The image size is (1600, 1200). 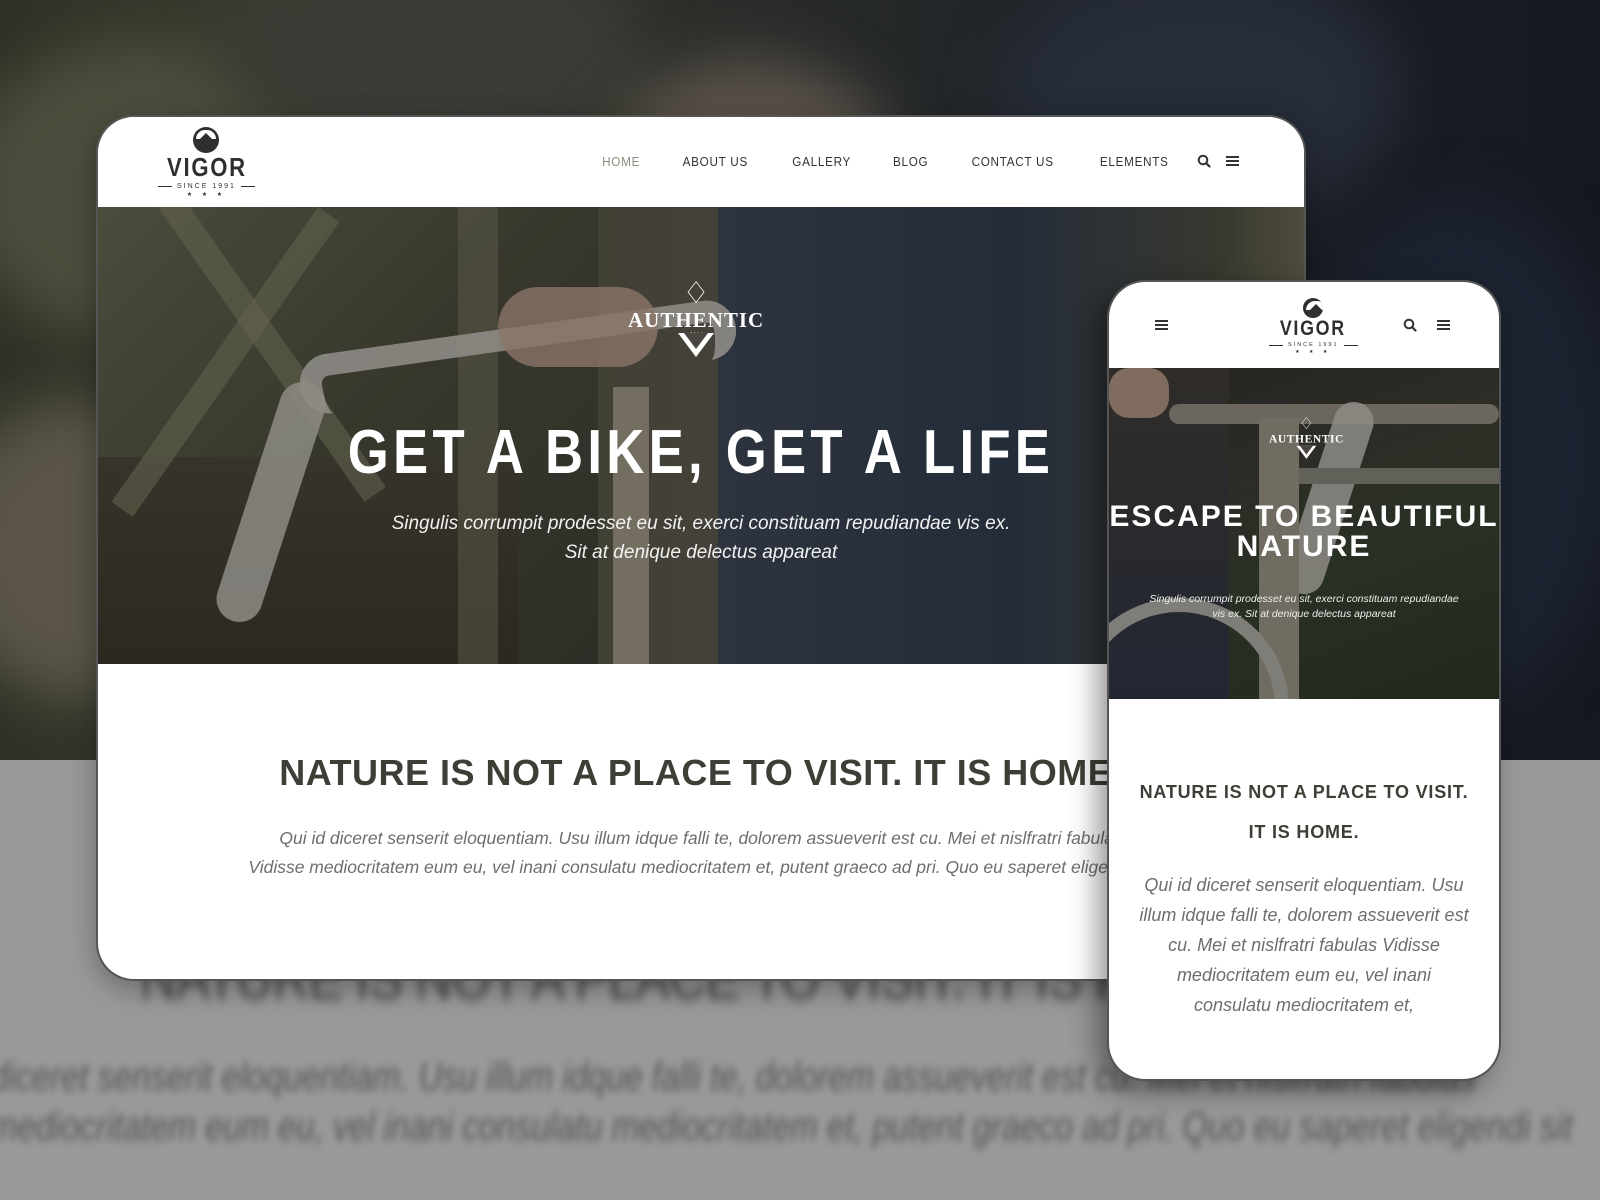 I want to click on hero-title: GET A BIKE, GET A LIFE, so click(x=701, y=452).